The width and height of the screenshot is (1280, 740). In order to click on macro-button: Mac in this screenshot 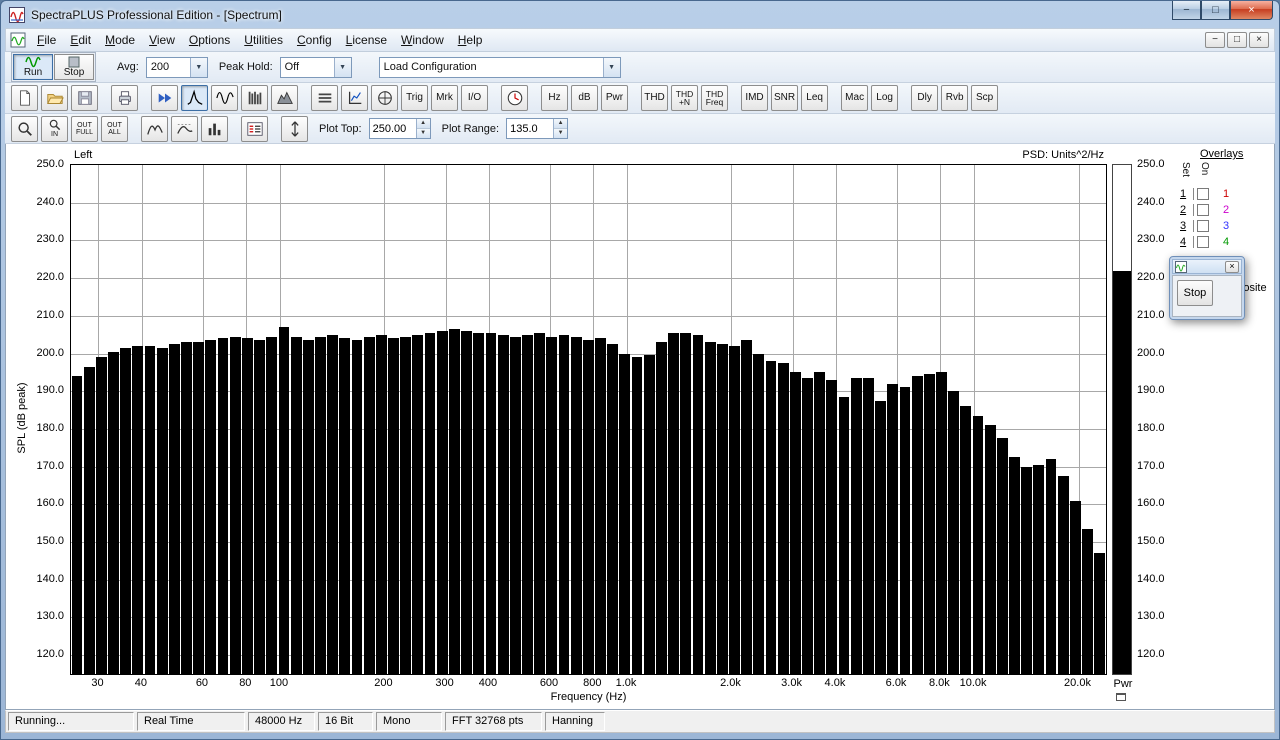, I will do `click(855, 98)`.